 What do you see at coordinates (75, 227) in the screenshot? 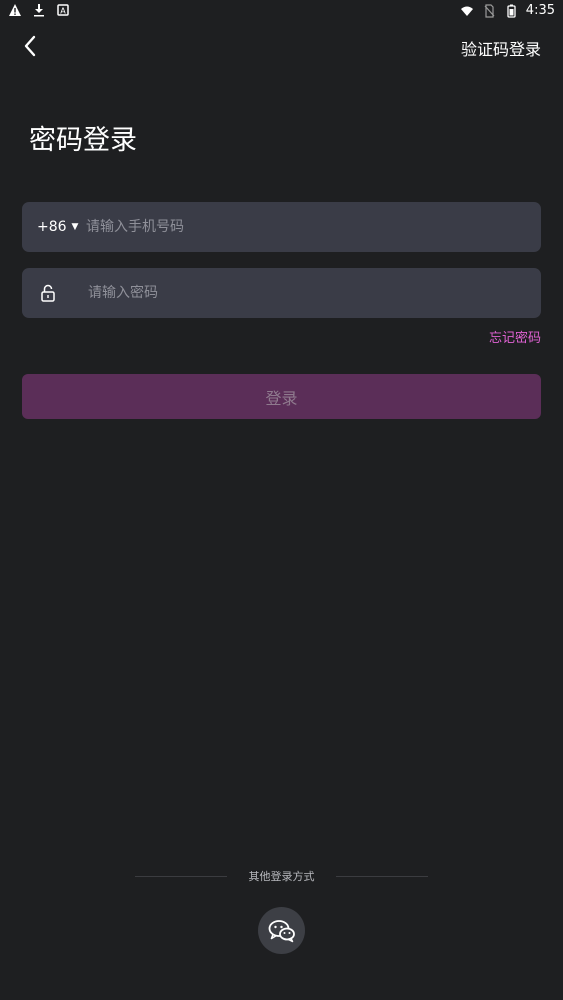
I see `caret-down-icon: ▼` at bounding box center [75, 227].